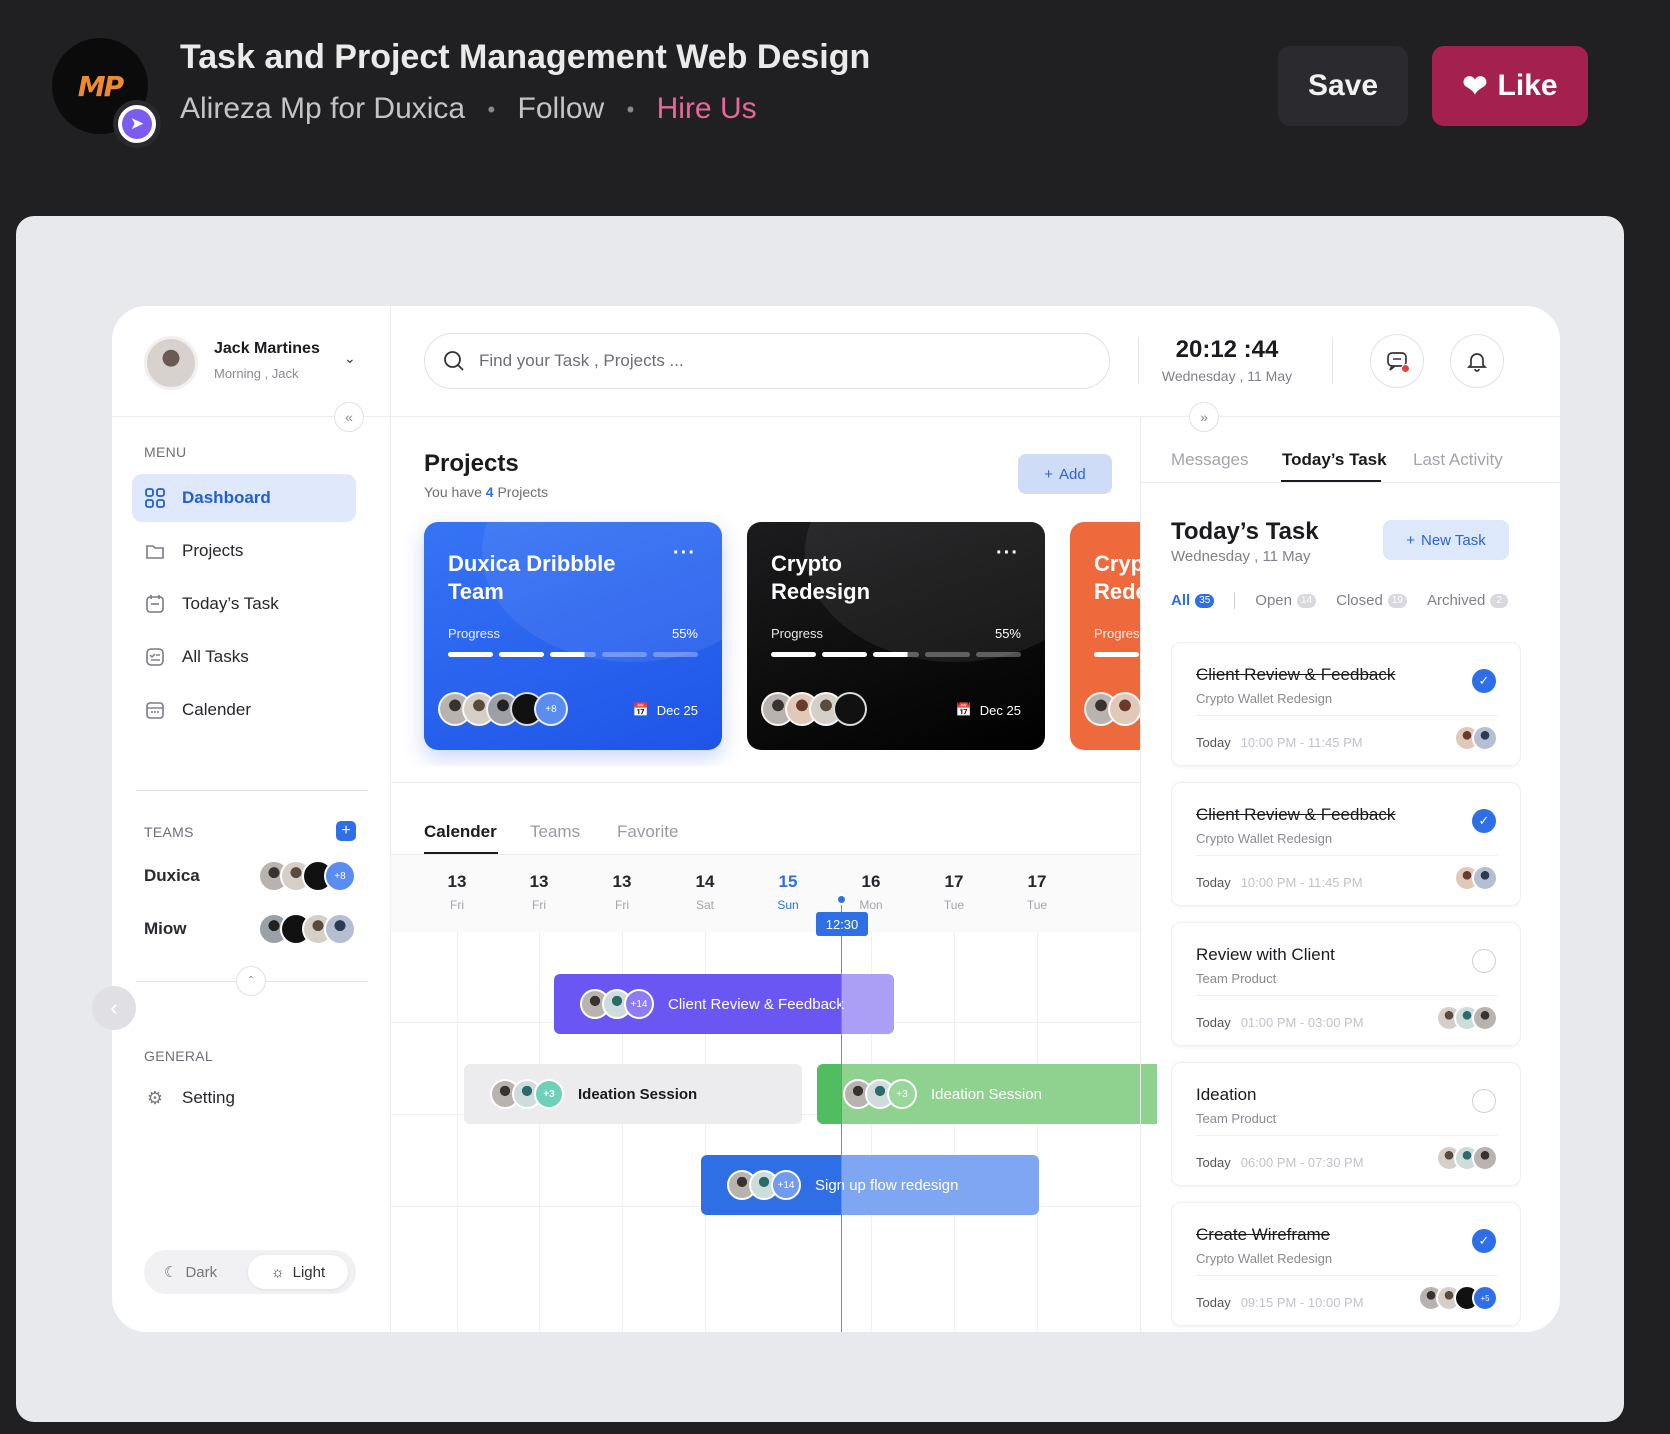 This screenshot has width=1670, height=1434. Describe the element at coordinates (1264, 838) in the screenshot. I see `task-project: Crypto Wallet Redesign` at that location.